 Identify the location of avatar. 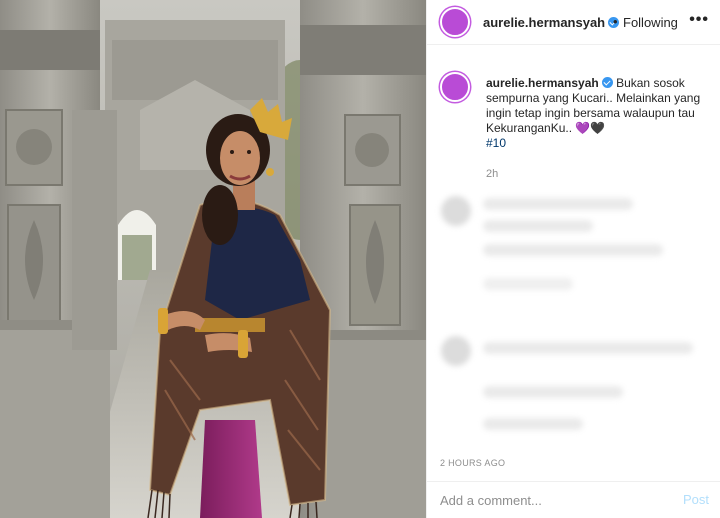
(455, 22).